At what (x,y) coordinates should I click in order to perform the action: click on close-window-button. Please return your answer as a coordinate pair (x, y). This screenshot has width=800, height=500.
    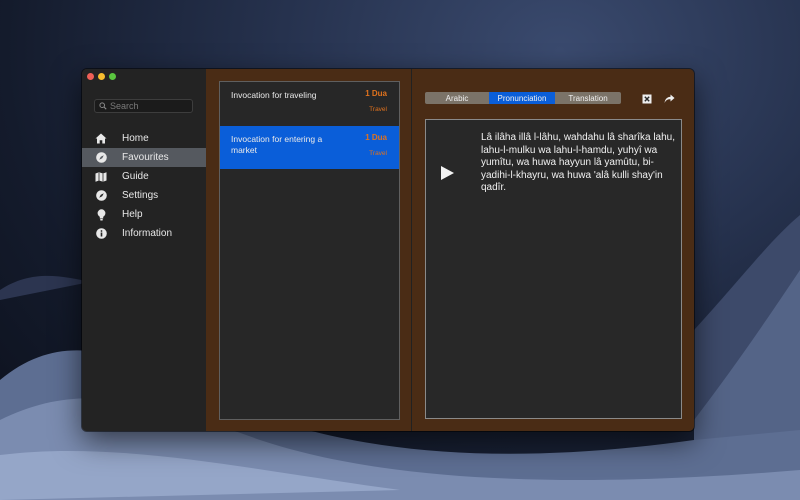
    Looking at the image, I should click on (90, 76).